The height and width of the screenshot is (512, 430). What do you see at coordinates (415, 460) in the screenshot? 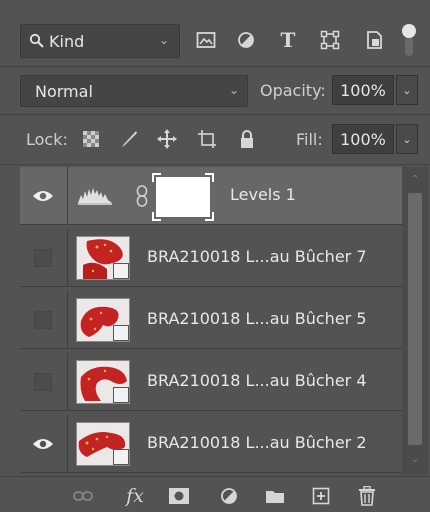
I see `scroll-down-icon: ⌄` at bounding box center [415, 460].